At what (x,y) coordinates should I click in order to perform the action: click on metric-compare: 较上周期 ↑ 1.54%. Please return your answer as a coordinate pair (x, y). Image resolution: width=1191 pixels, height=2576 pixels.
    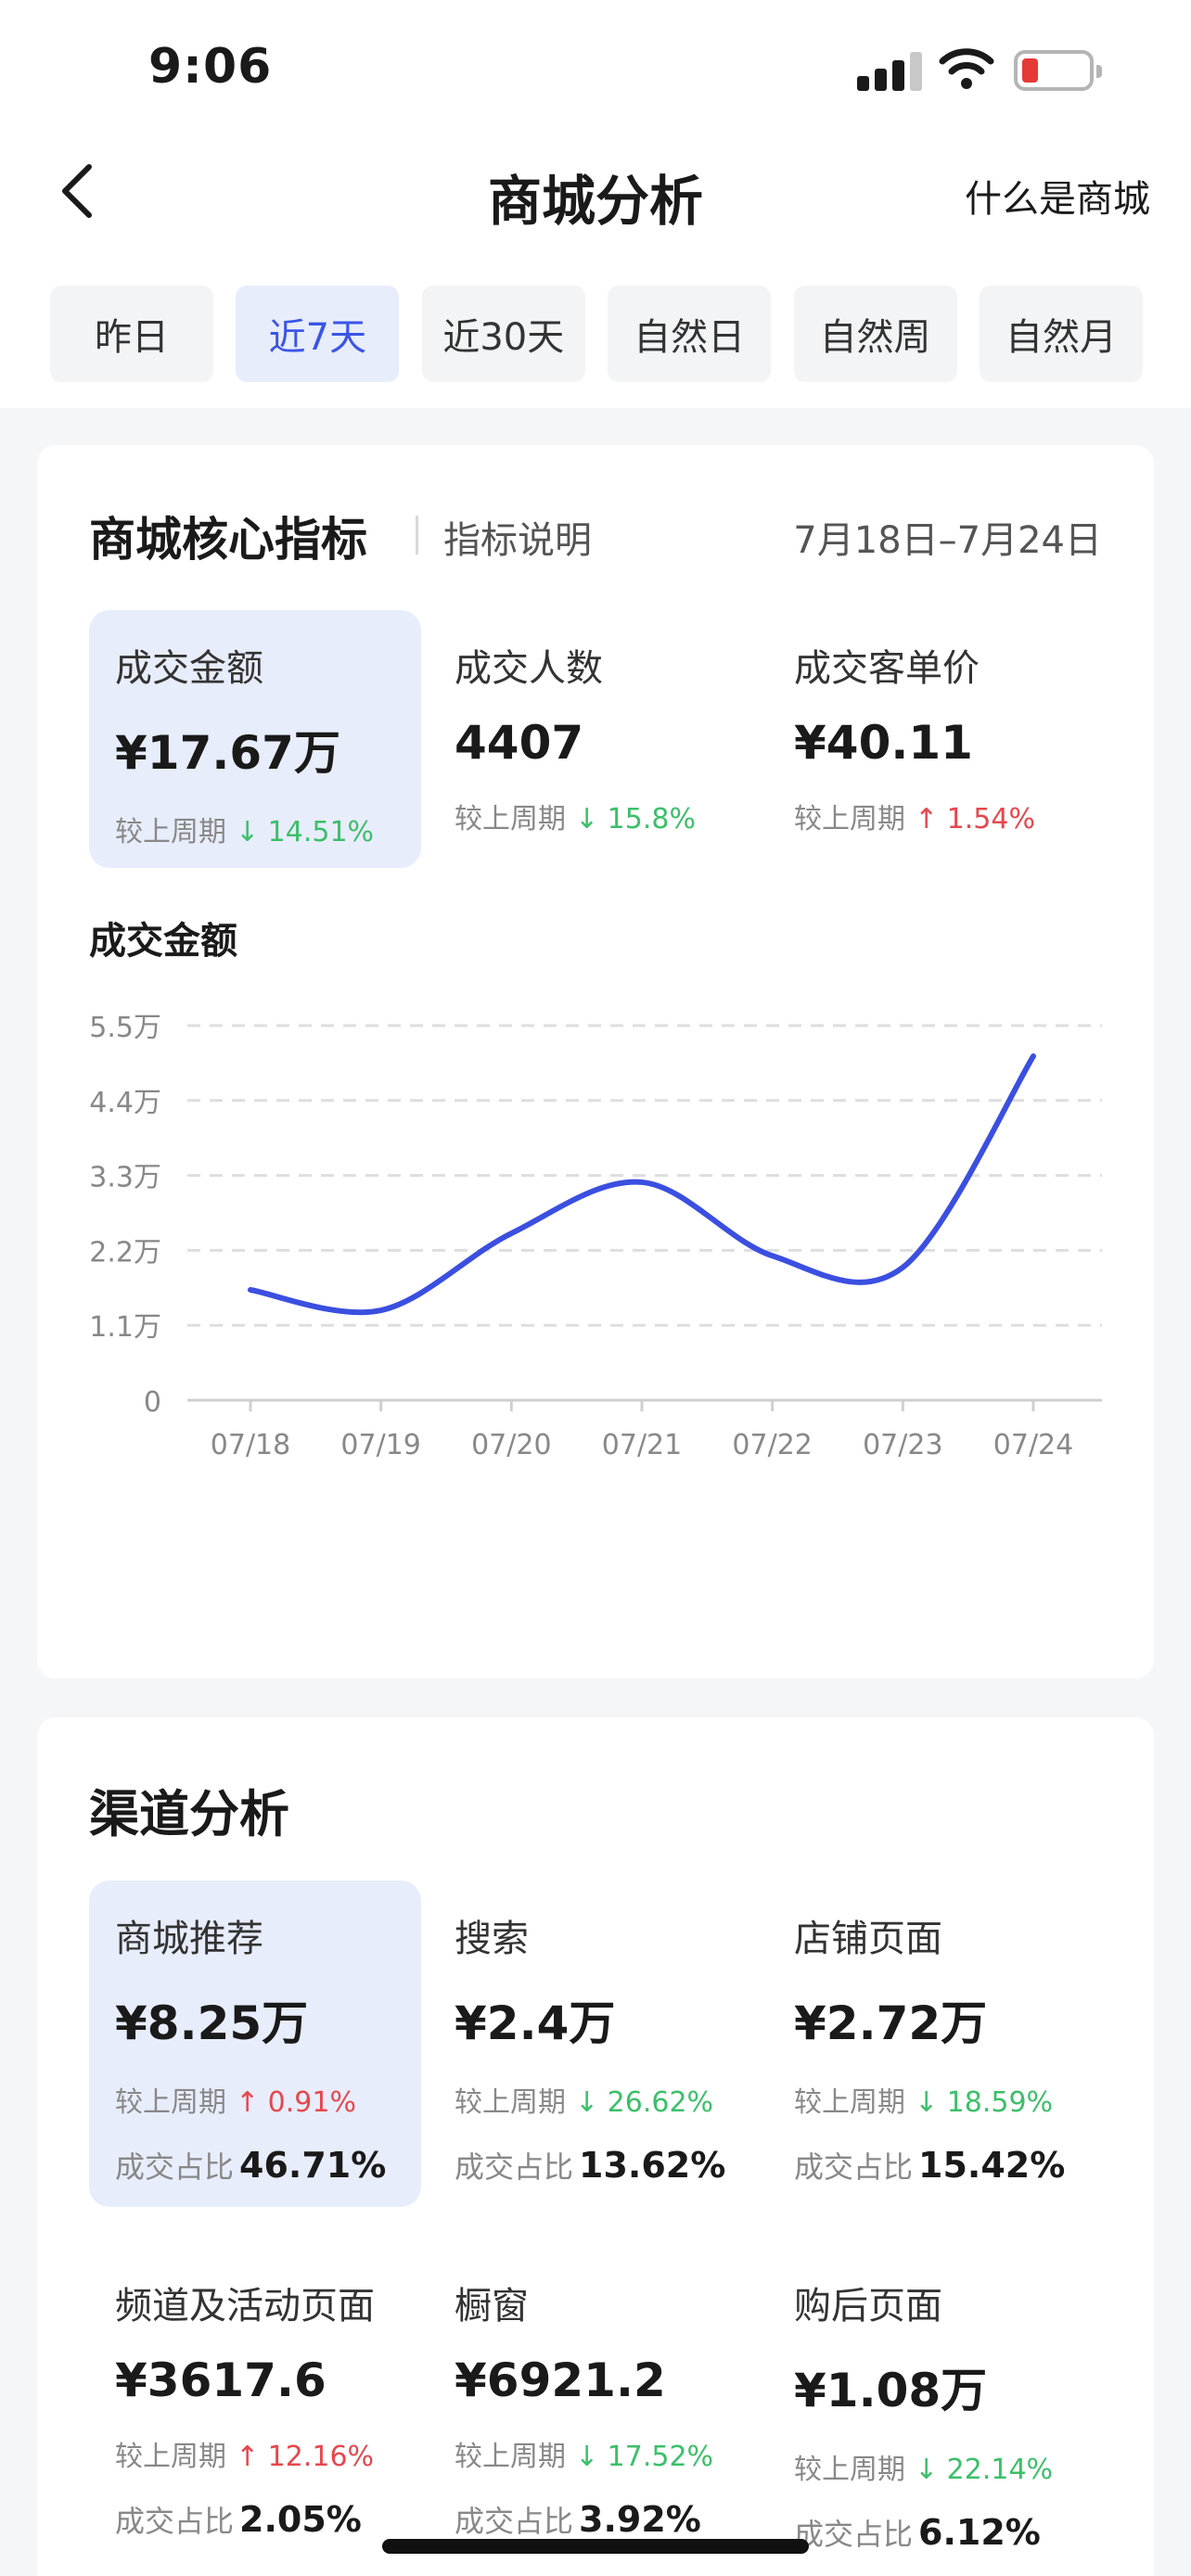
    Looking at the image, I should click on (947, 816).